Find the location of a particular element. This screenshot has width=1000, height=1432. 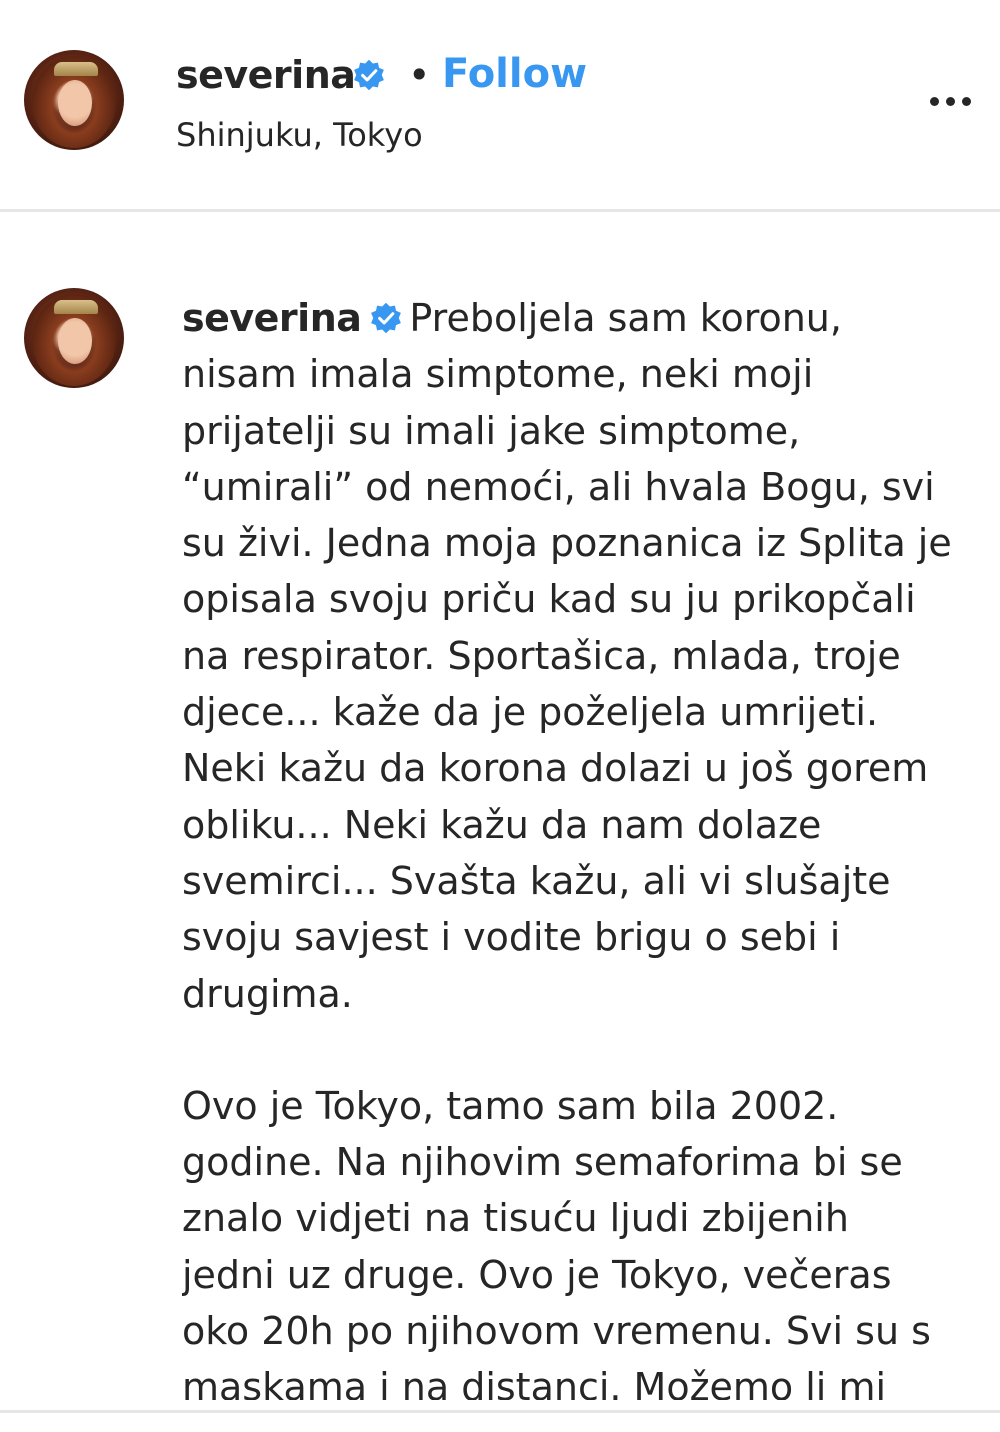

location-link: Shinjuku, Tokyo is located at coordinates (299, 135).